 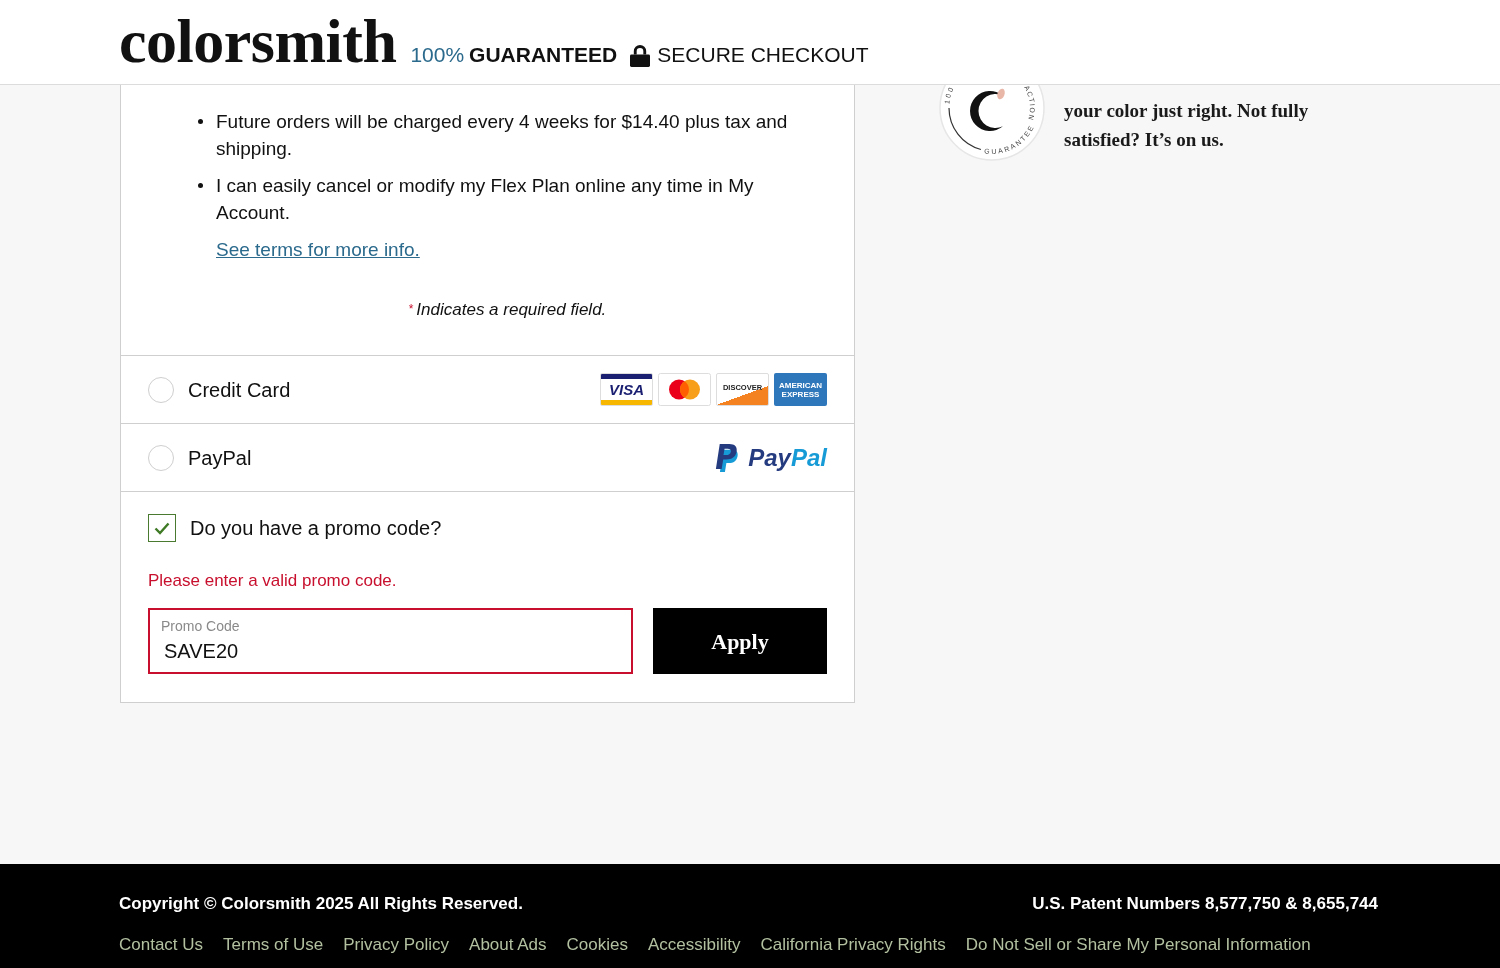 I want to click on required-mark: *, so click(x=411, y=309).